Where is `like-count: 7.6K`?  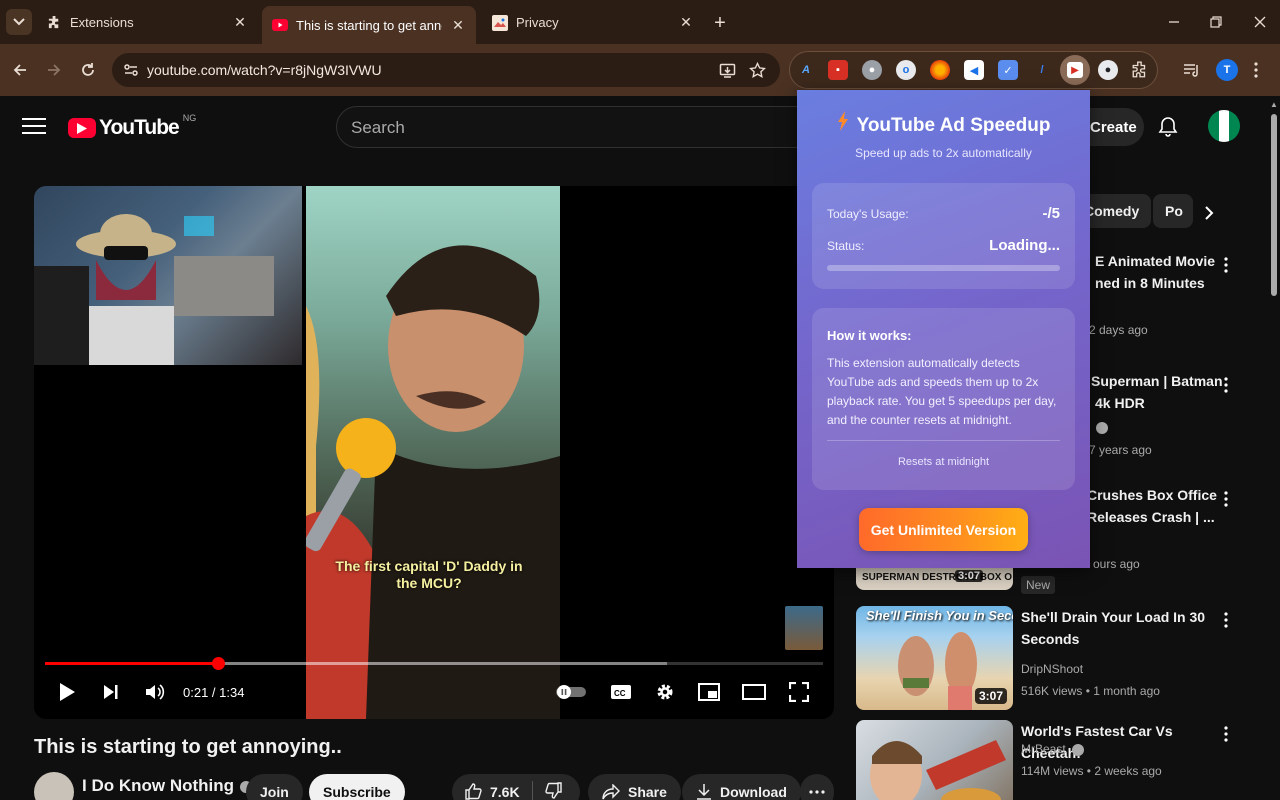
like-count: 7.6K is located at coordinates (505, 792).